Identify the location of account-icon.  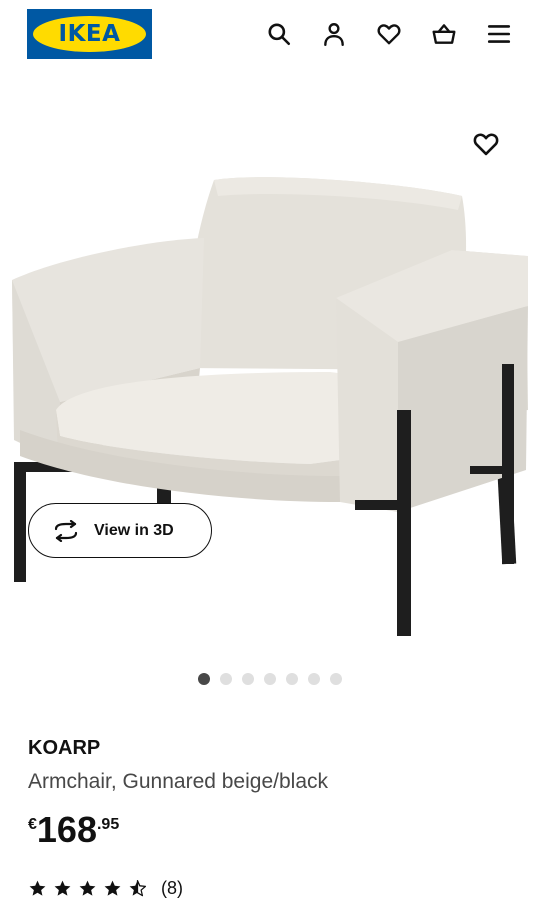
(334, 35).